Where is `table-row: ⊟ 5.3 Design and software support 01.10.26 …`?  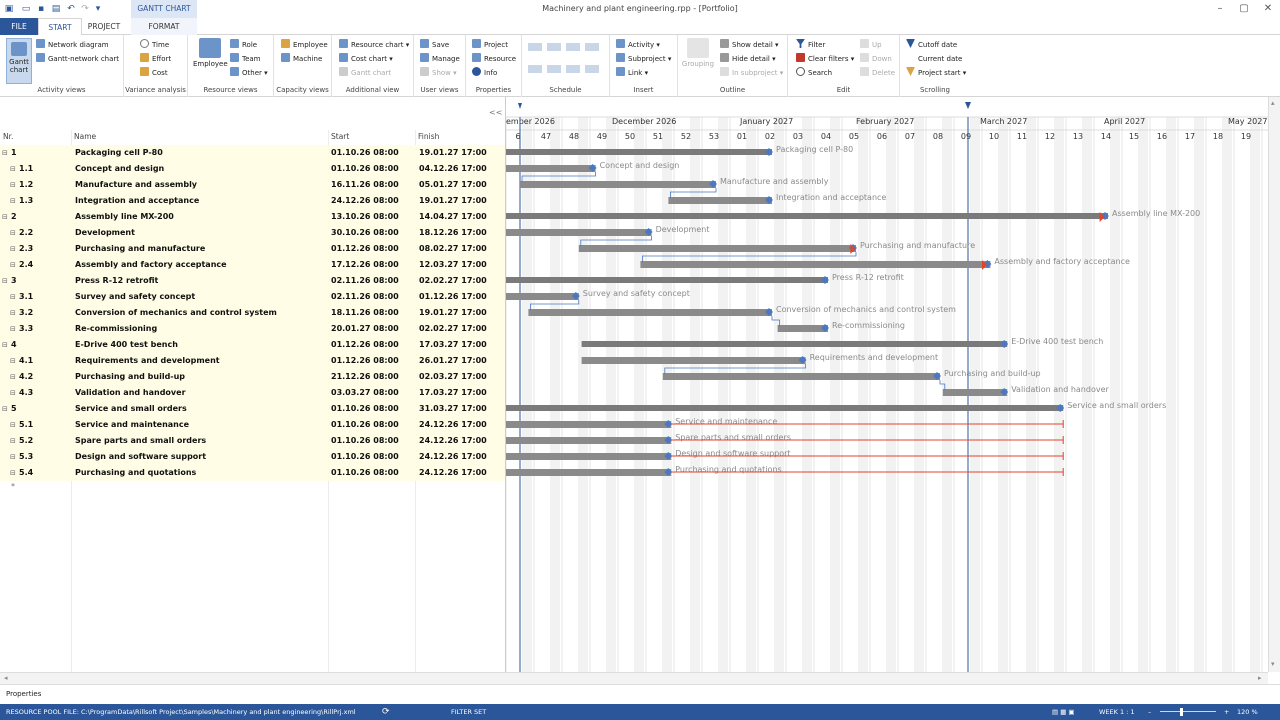
table-row: ⊟ 5.3 Design and software support 01.10.26 … is located at coordinates (252, 457).